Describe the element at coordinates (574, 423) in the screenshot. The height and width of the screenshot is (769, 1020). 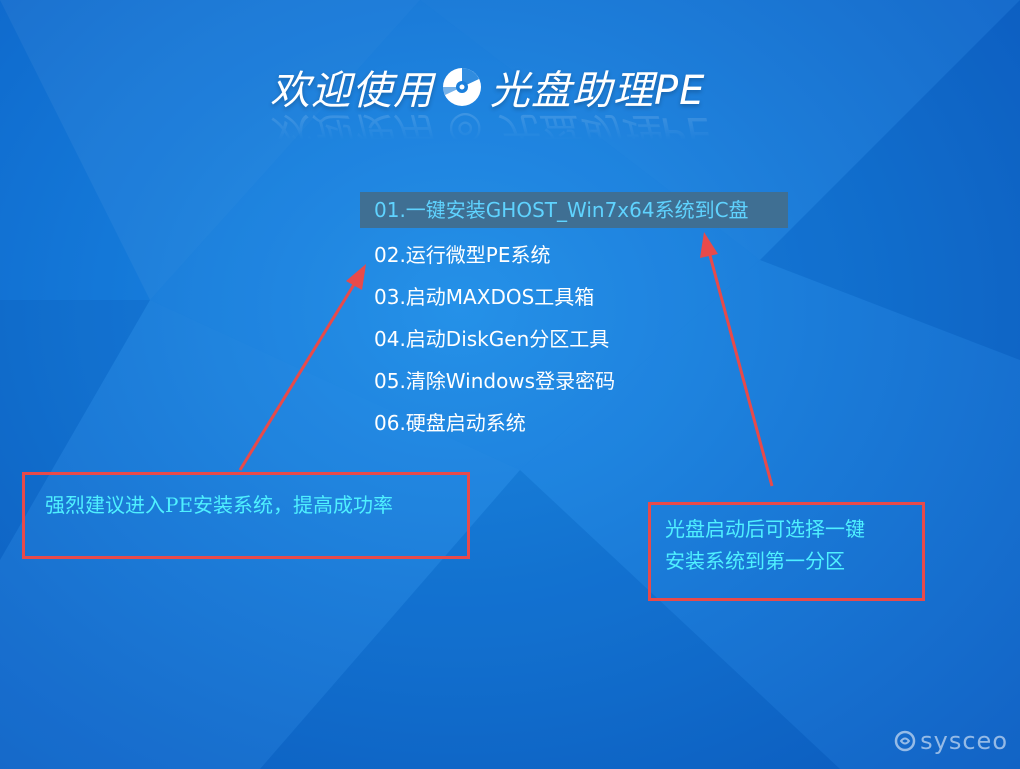
I see `menu-item-hdd-boot: 06.硬盘启动系统` at that location.